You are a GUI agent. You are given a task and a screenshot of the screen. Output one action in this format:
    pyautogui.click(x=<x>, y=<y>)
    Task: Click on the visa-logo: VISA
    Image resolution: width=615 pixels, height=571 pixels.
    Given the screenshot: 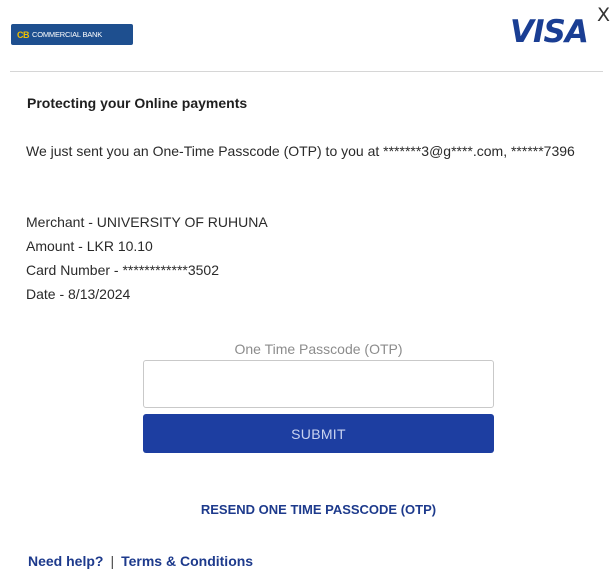 What is the action you would take?
    pyautogui.click(x=549, y=32)
    